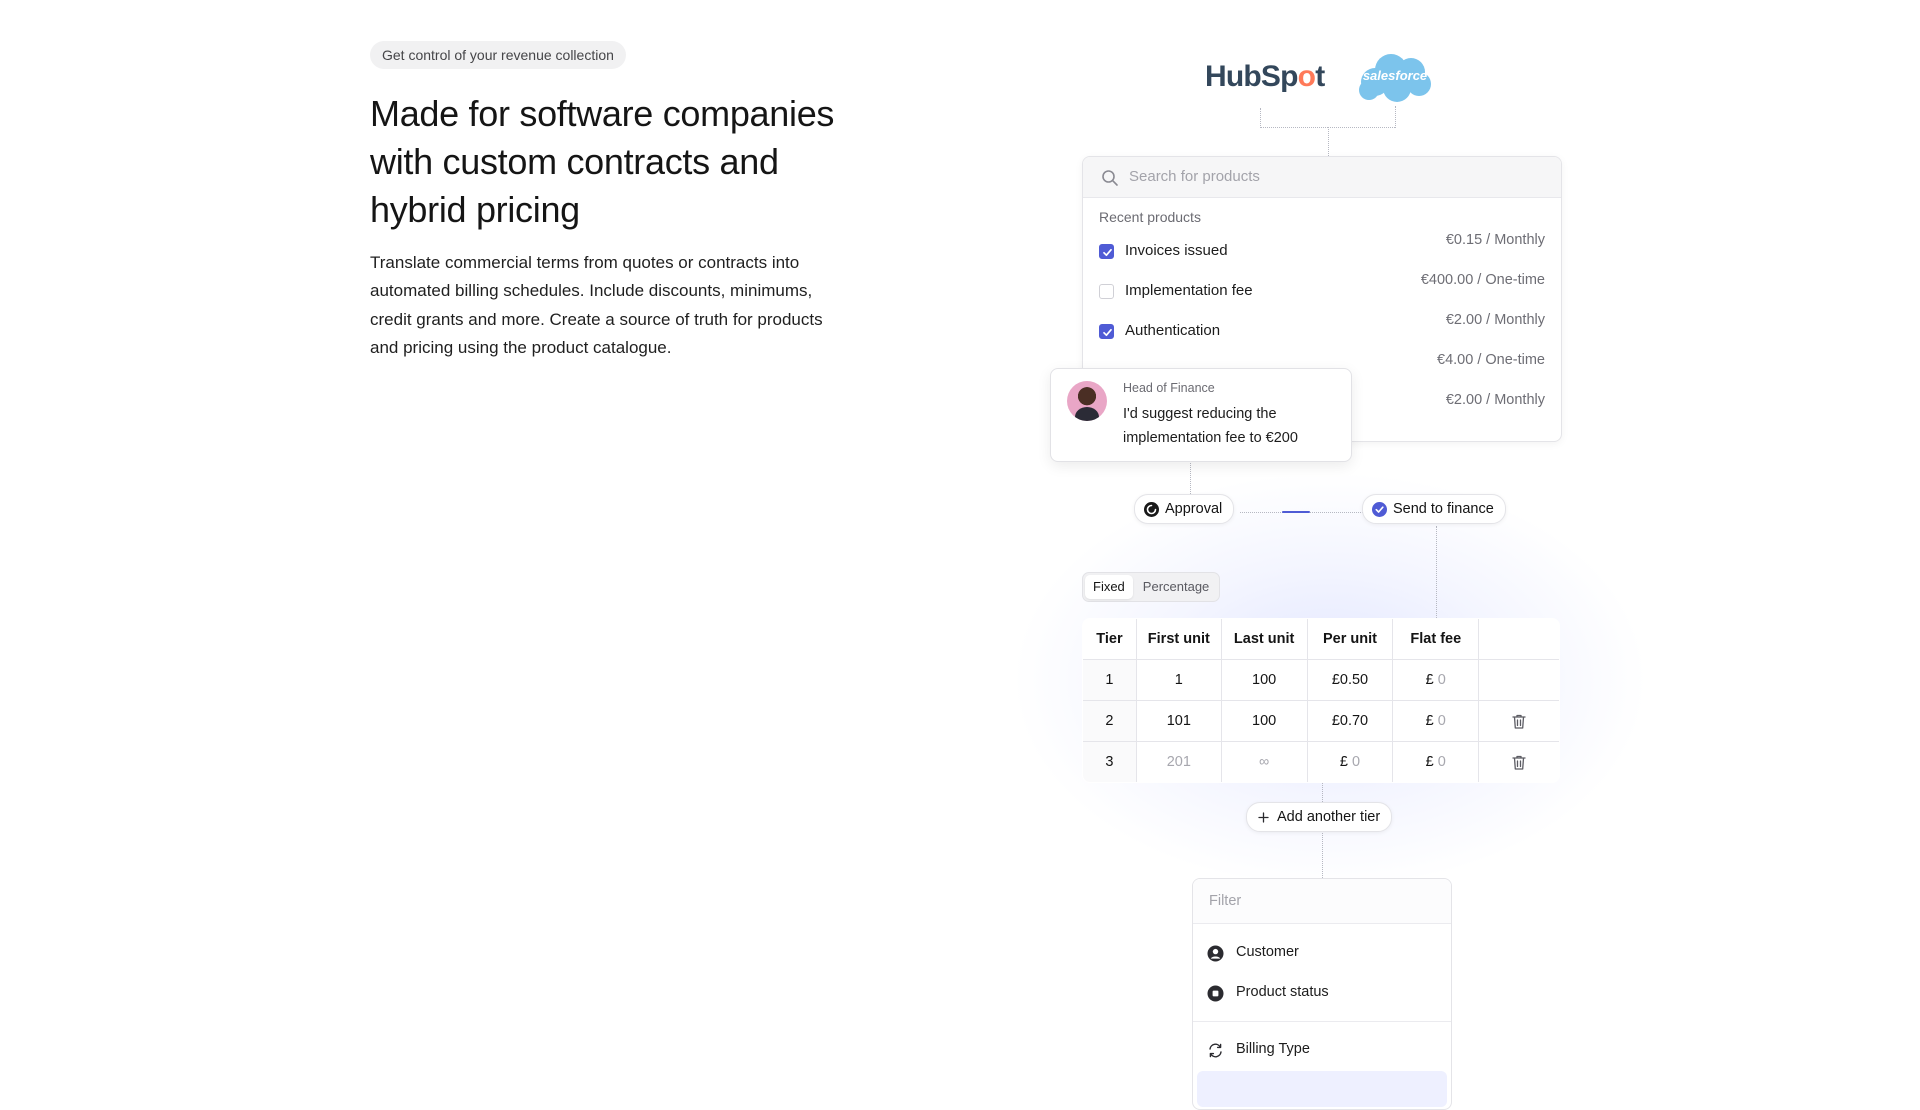 The height and width of the screenshot is (1110, 1920). Describe the element at coordinates (1296, 512) in the screenshot. I see `connector-progress` at that location.